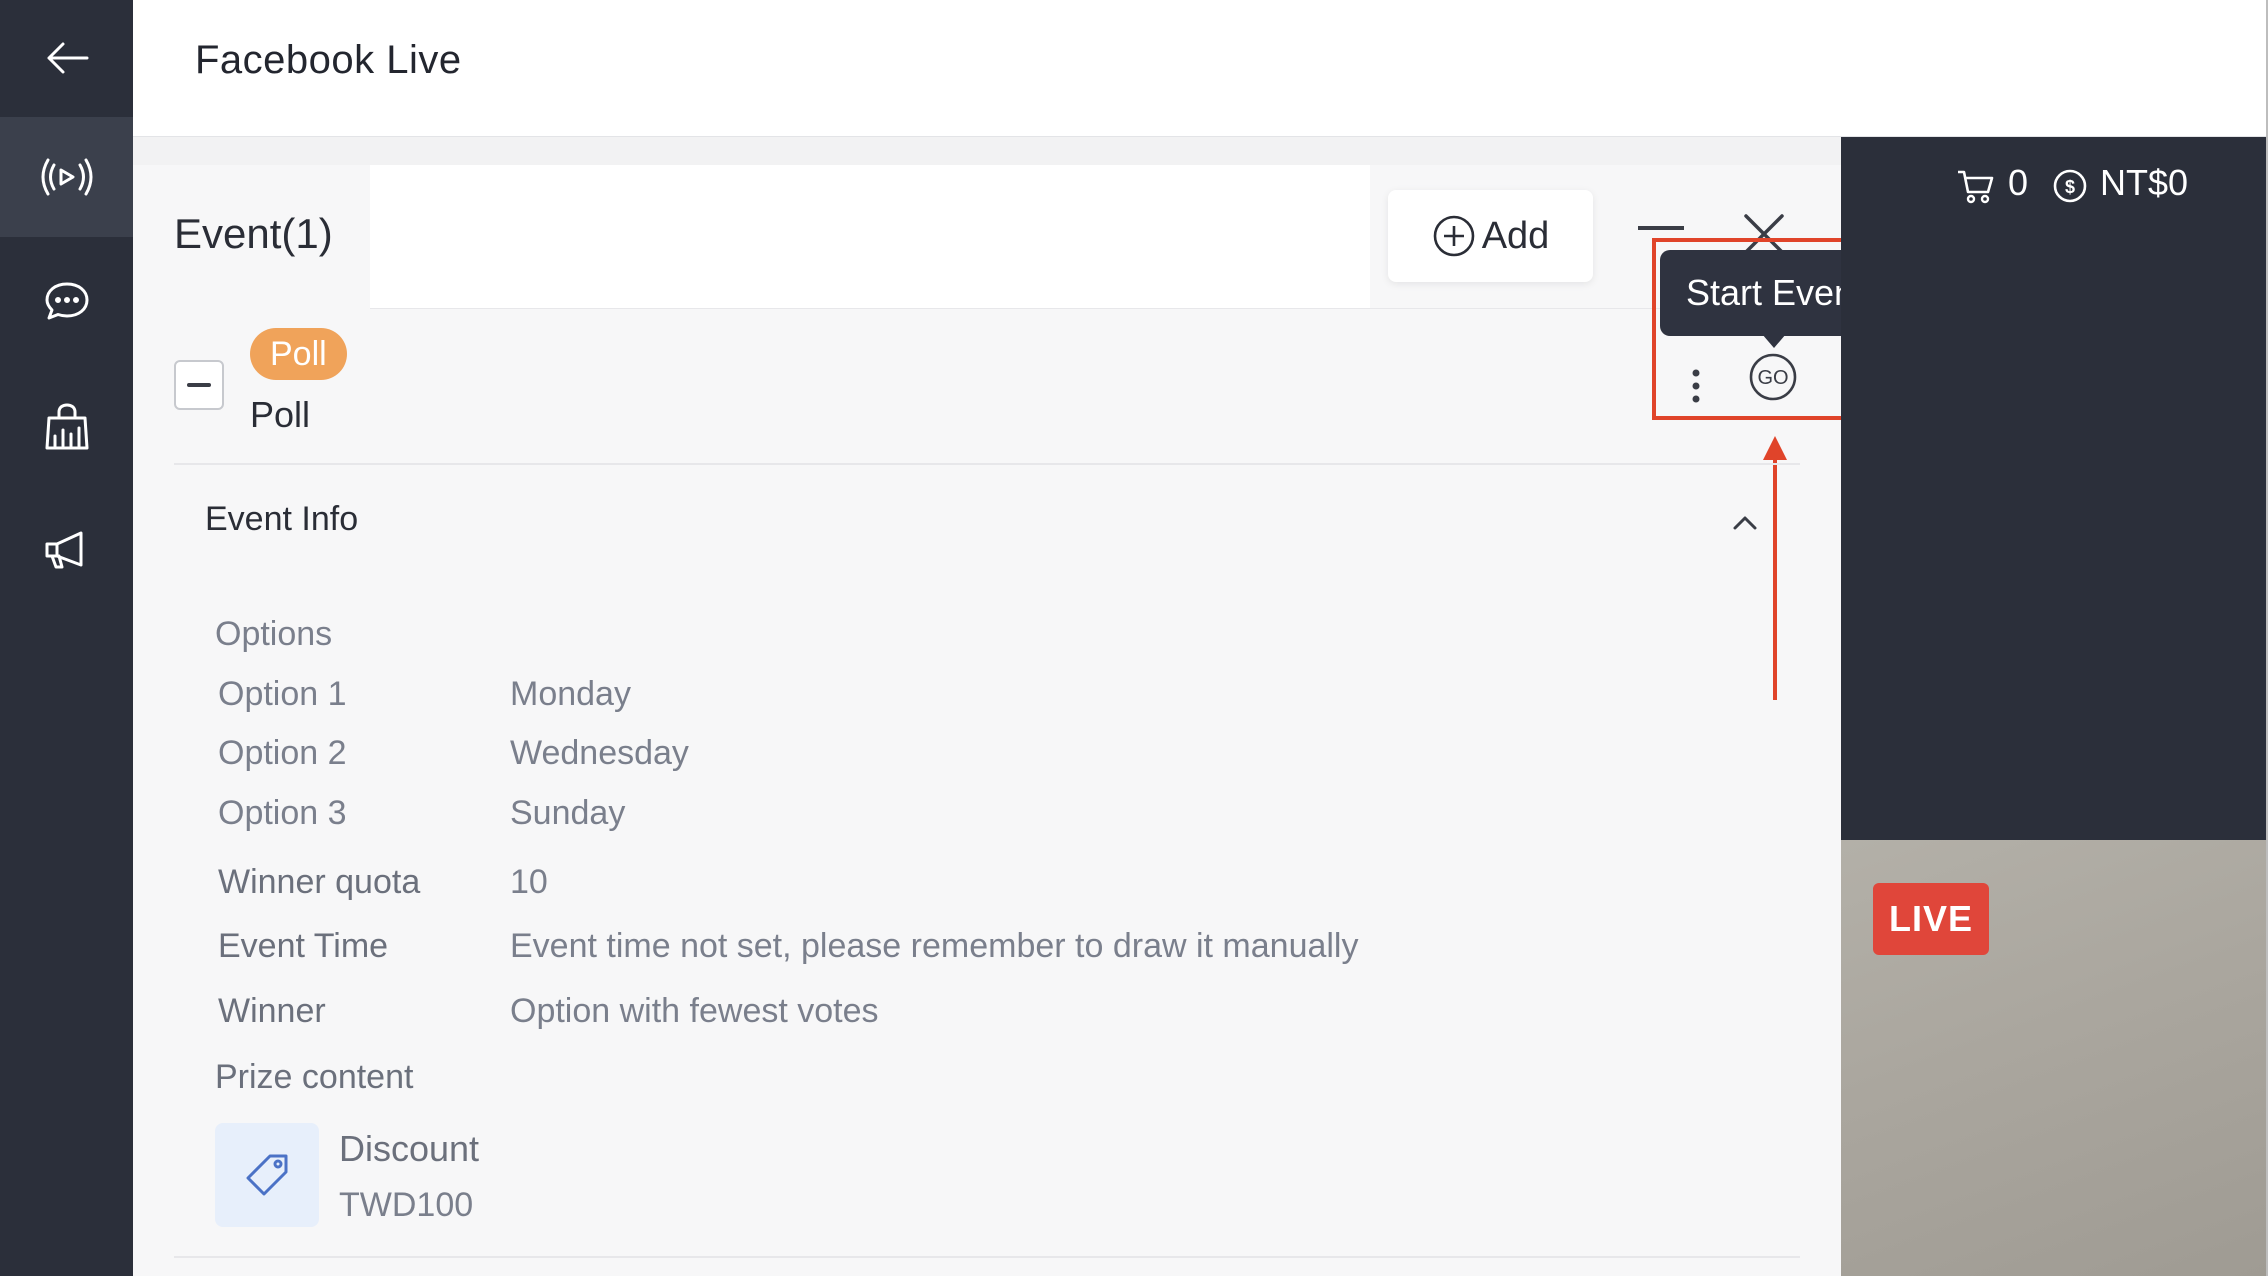 The image size is (2268, 1276). I want to click on chevron-up-icon, so click(1745, 523).